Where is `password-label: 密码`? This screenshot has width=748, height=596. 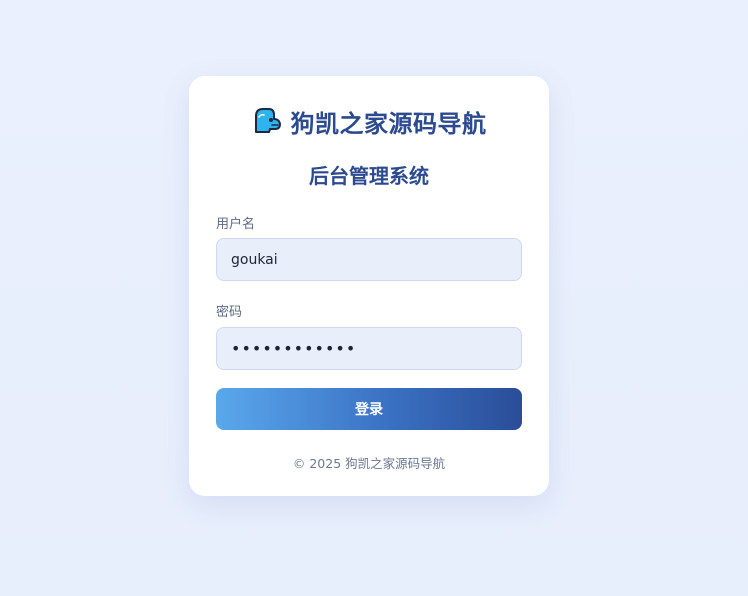
password-label: 密码 is located at coordinates (229, 312).